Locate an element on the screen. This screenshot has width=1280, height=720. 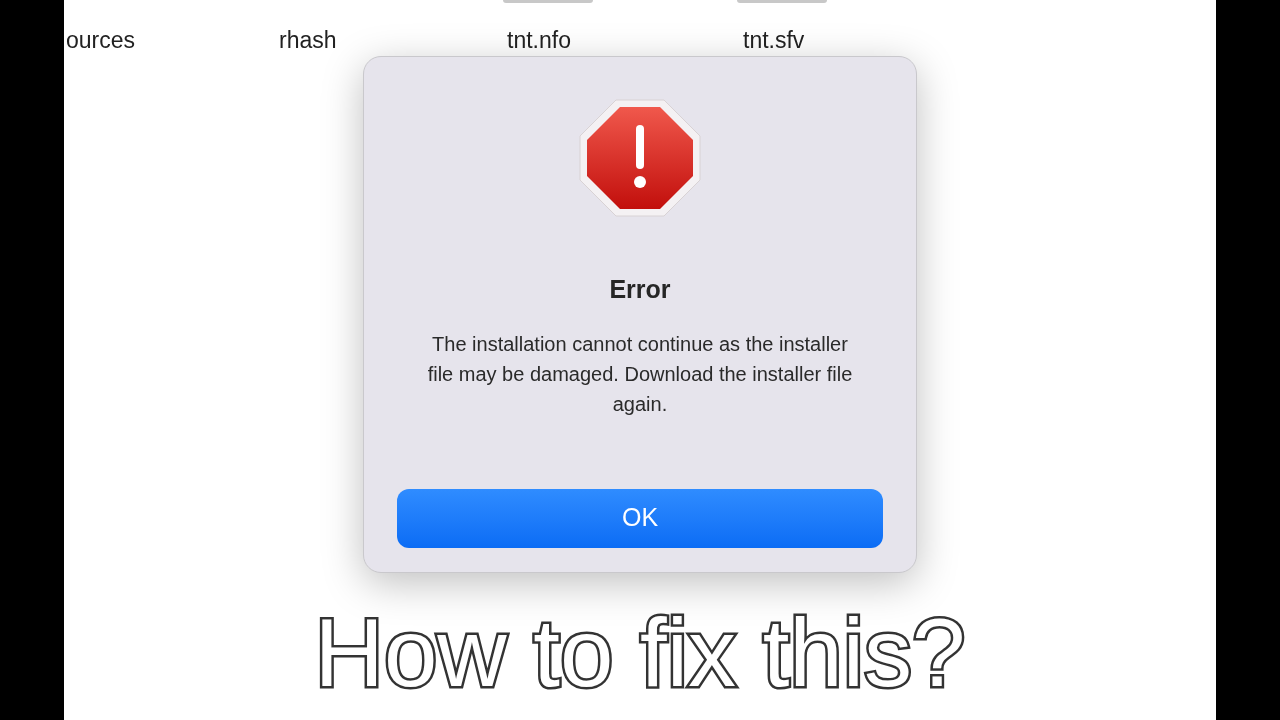
ok-button: OK is located at coordinates (640, 518).